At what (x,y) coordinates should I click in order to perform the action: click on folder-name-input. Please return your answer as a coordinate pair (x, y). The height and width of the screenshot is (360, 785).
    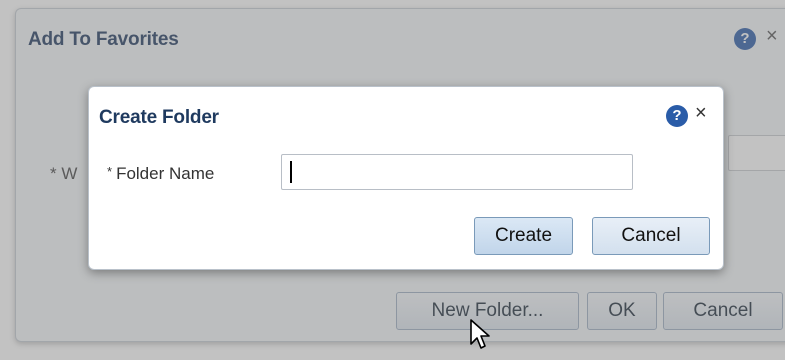
    Looking at the image, I should click on (457, 172).